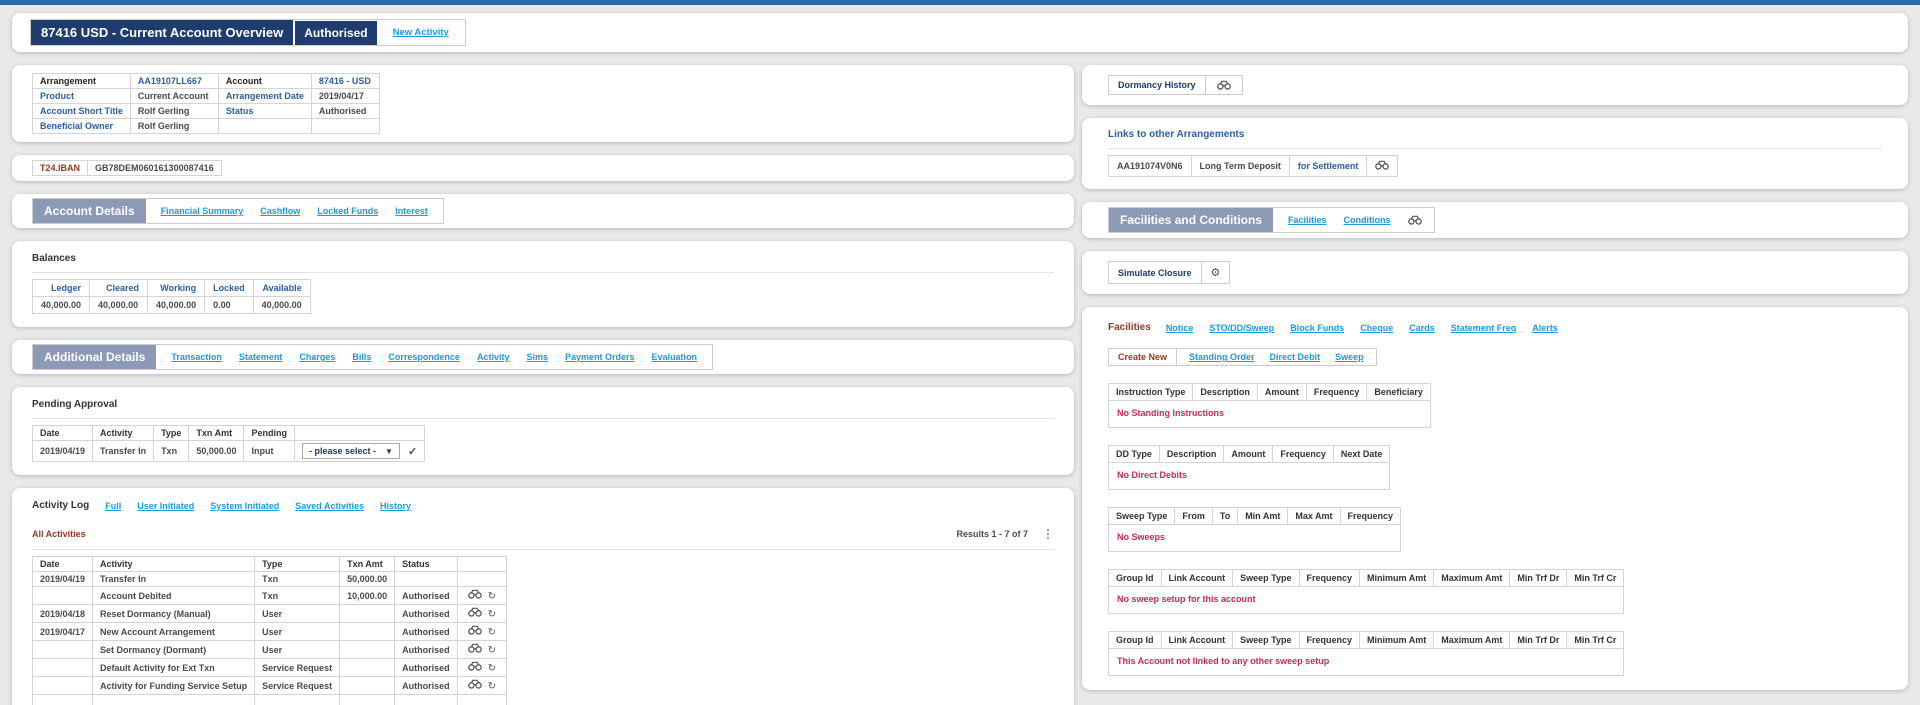 The height and width of the screenshot is (705, 1920). I want to click on empty-message: No Direct Debits, so click(1249, 476).